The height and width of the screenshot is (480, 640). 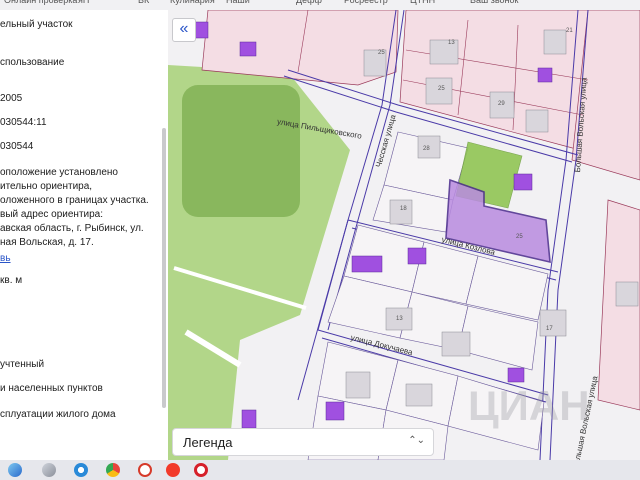 I want to click on legend-dropdown: Легенда ⌃⌄, so click(x=303, y=442).